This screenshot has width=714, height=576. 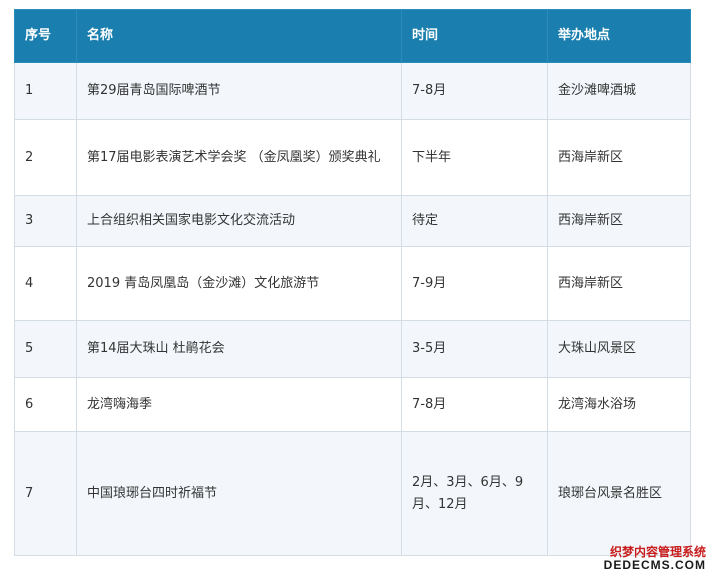 What do you see at coordinates (45, 36) in the screenshot?
I see `header-number: 序号` at bounding box center [45, 36].